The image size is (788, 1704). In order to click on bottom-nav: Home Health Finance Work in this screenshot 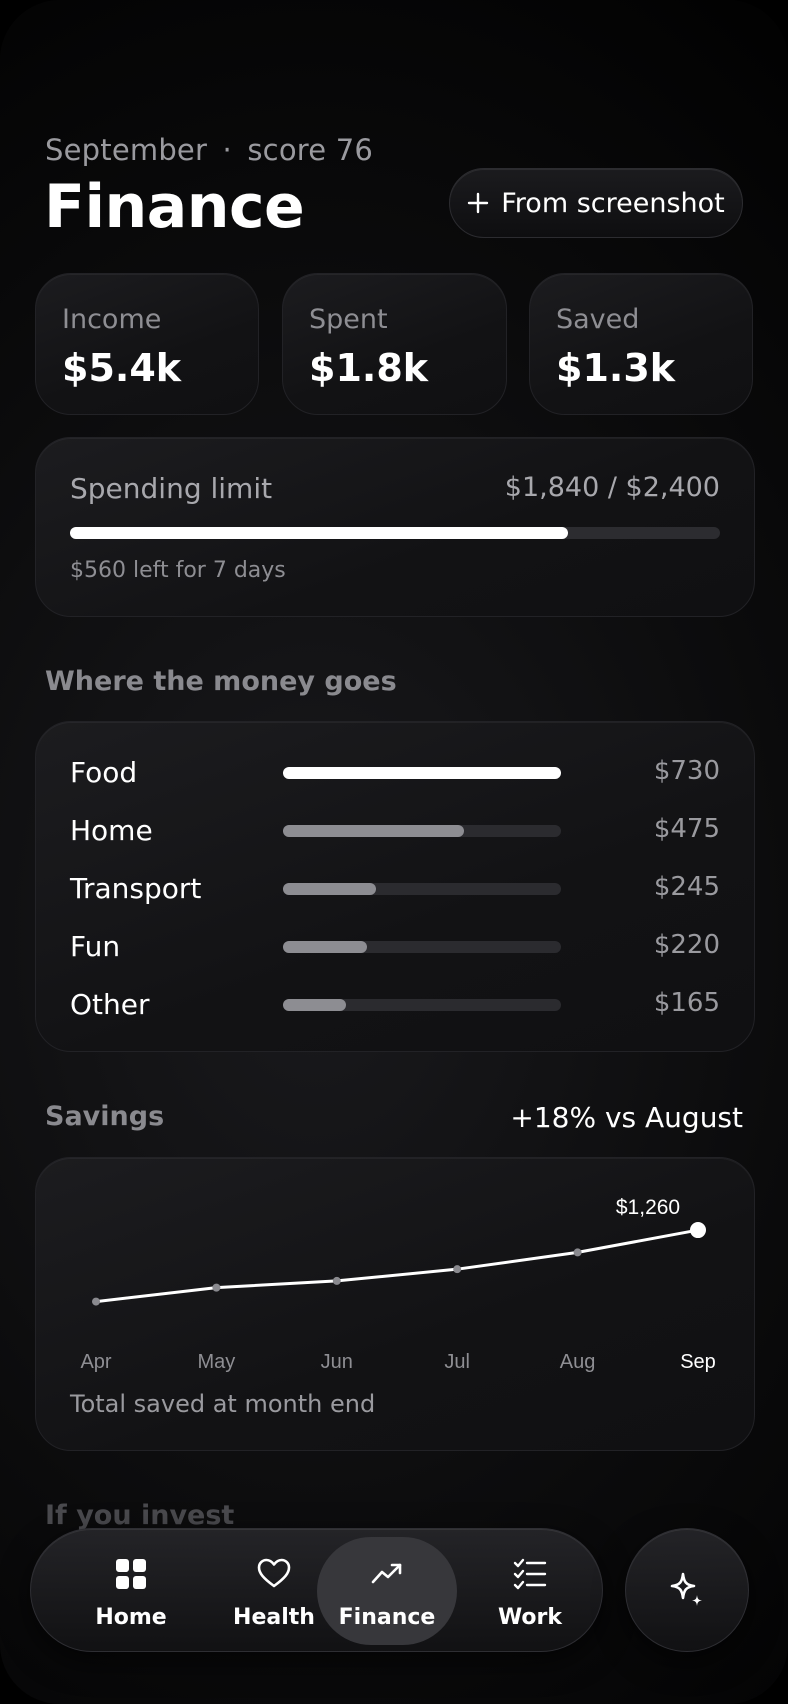, I will do `click(316, 1590)`.